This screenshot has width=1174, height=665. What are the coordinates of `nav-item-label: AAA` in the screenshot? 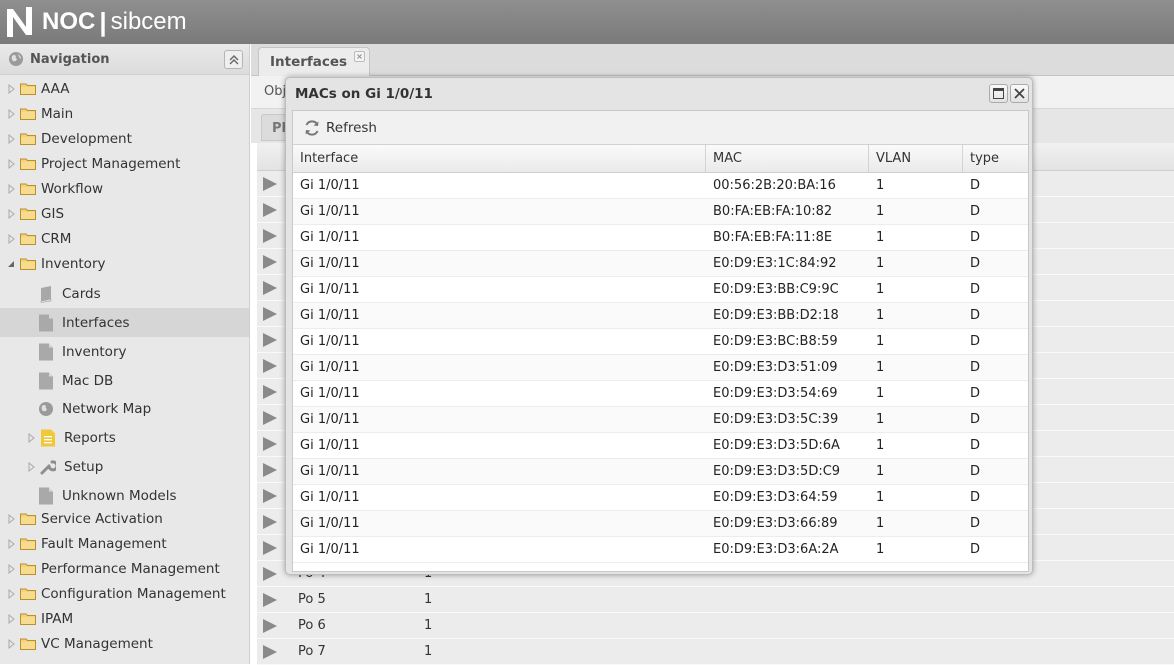 It's located at (55, 88).